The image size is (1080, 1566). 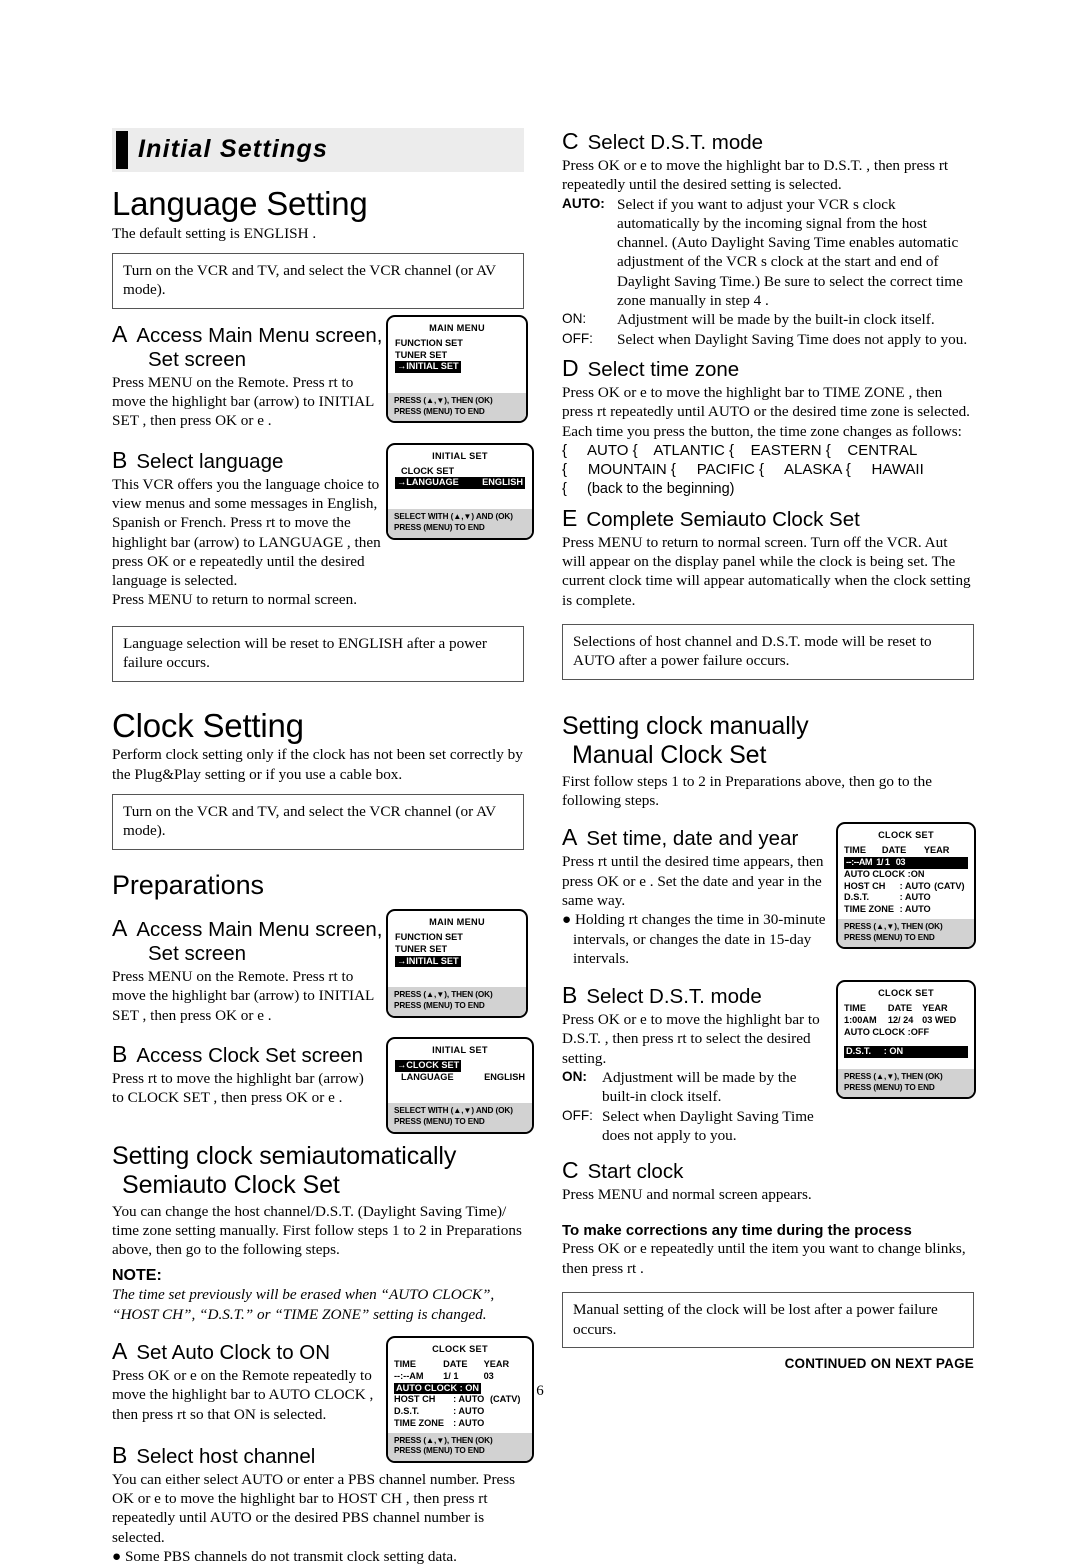 What do you see at coordinates (120, 928) in the screenshot?
I see `step-letter: A` at bounding box center [120, 928].